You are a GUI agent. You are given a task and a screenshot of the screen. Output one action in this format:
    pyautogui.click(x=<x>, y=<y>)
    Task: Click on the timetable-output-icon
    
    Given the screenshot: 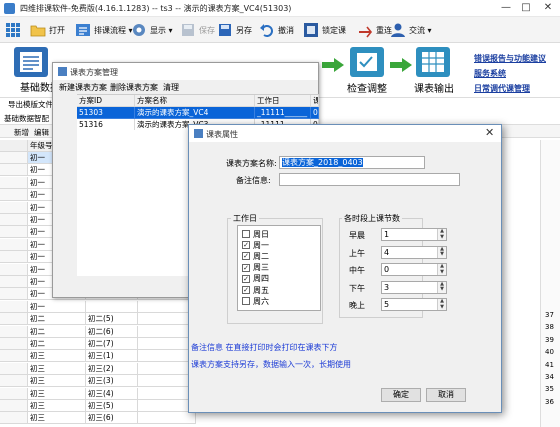 What is the action you would take?
    pyautogui.click(x=433, y=62)
    